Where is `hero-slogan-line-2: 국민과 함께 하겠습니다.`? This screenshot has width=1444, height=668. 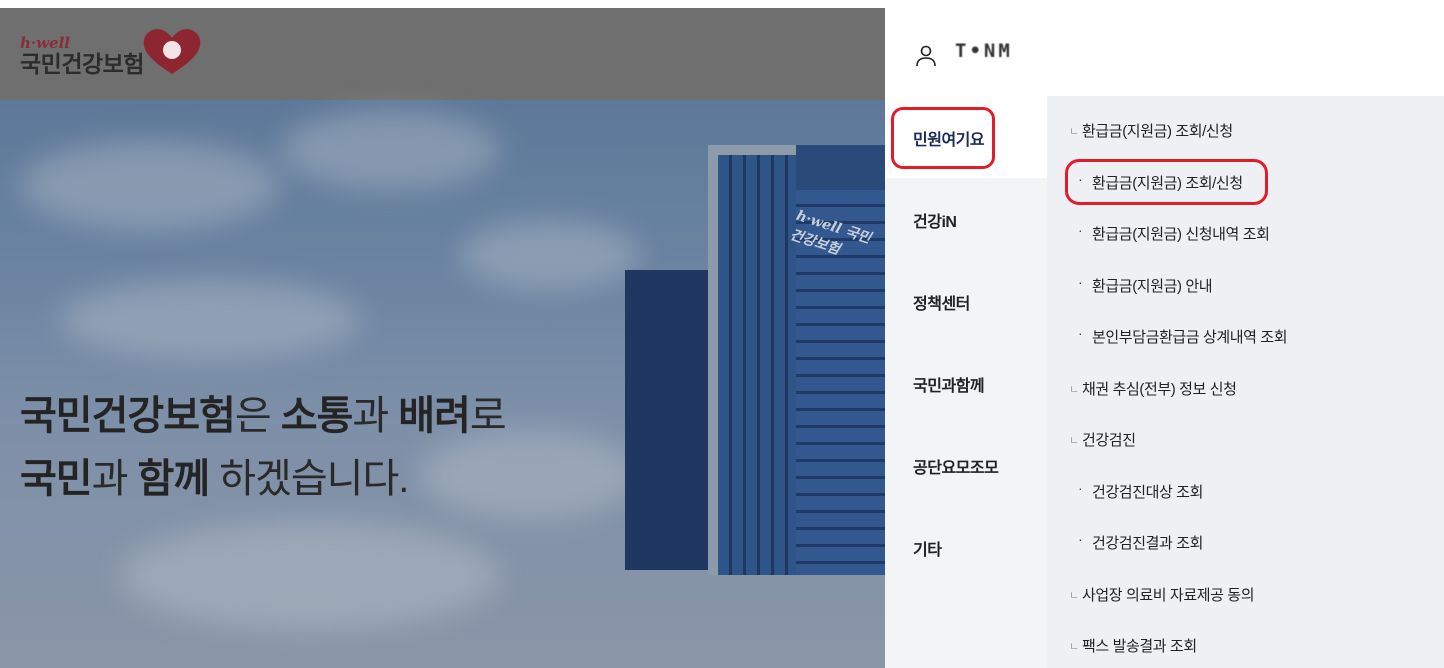 hero-slogan-line-2: 국민과 함께 하겠습니다. is located at coordinates (214, 475).